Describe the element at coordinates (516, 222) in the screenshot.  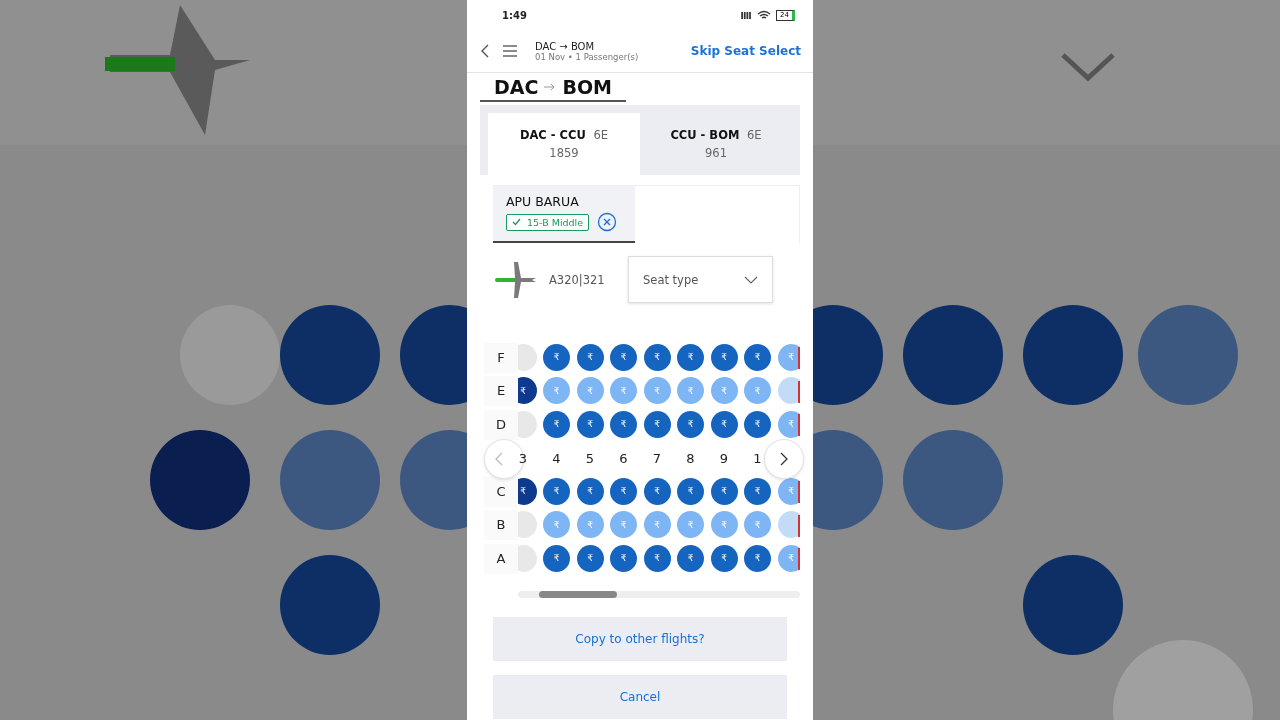
I see `check-icon` at that location.